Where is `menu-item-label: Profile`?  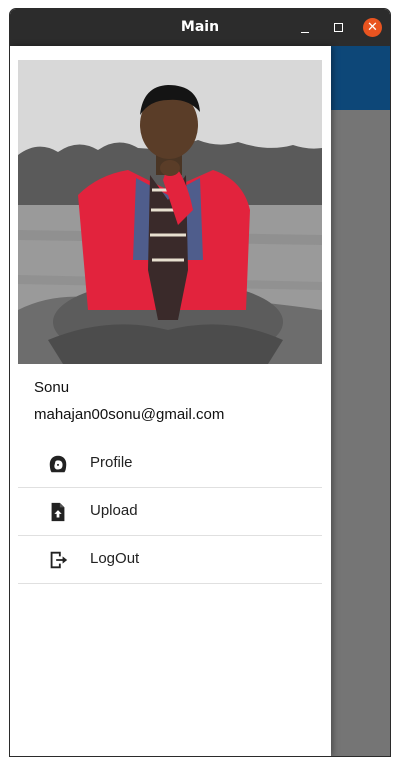
menu-item-label: Profile is located at coordinates (111, 462).